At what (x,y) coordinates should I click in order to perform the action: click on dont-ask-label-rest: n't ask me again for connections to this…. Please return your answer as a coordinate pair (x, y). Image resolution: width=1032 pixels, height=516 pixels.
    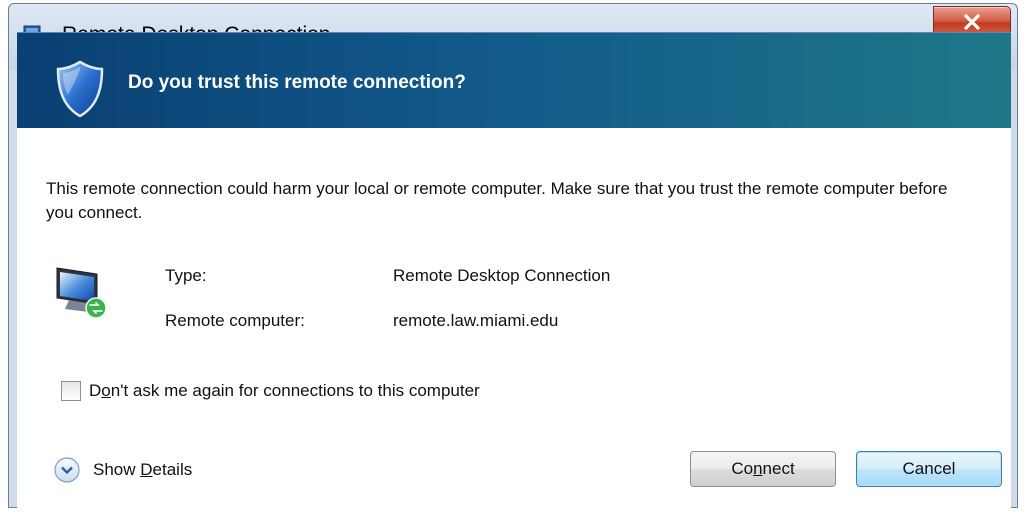
    Looking at the image, I should click on (295, 390).